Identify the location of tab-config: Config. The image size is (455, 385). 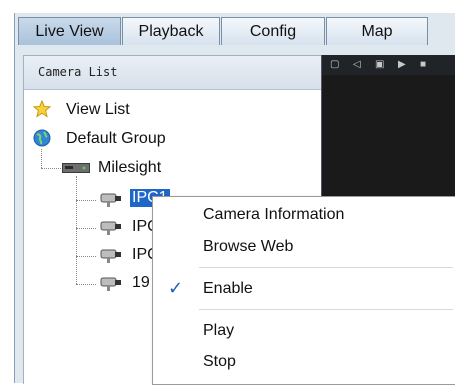
(273, 31).